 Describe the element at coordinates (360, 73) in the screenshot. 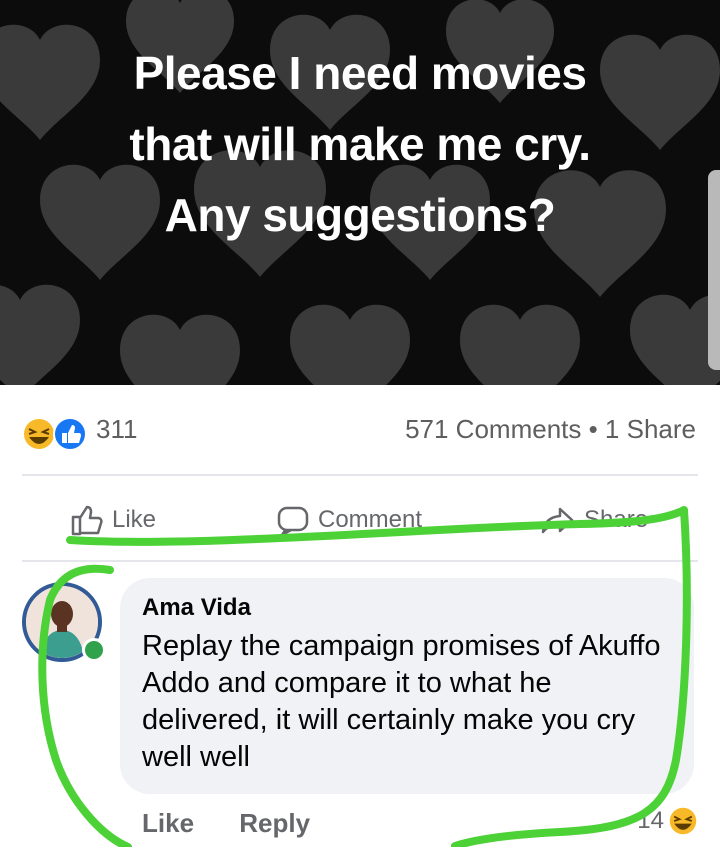

I see `post-line: Please I need movies` at that location.